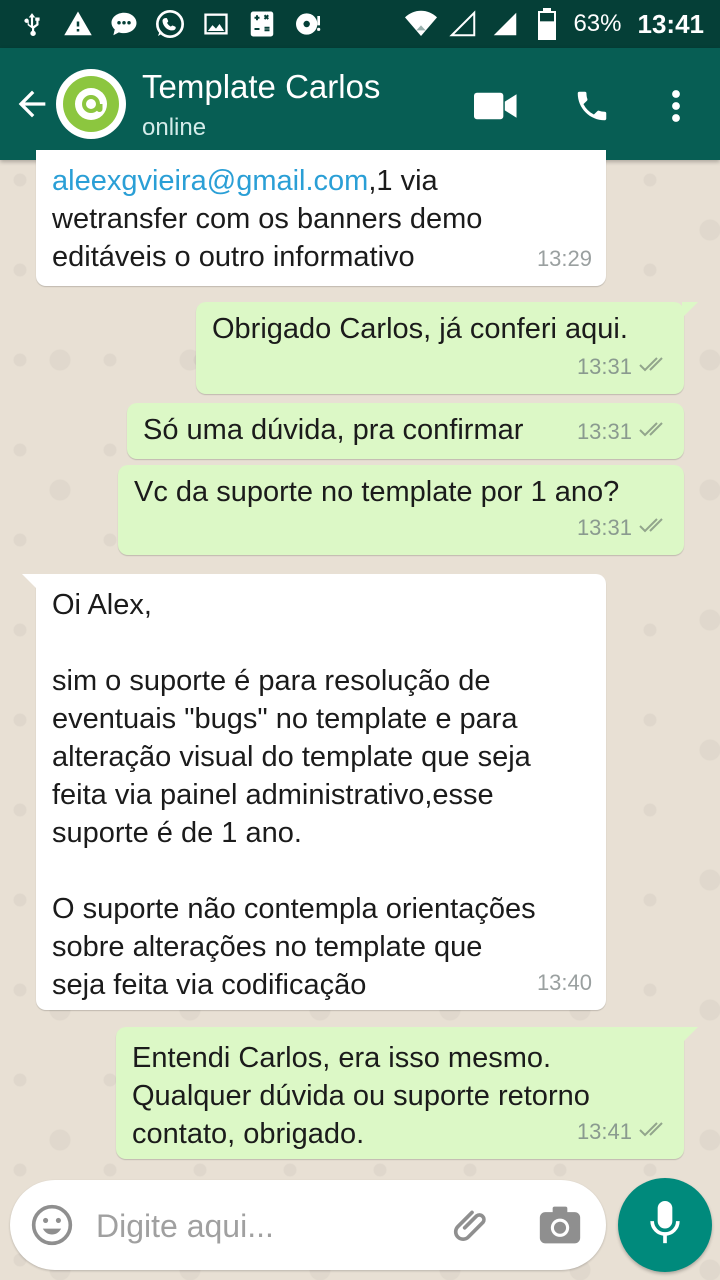 The height and width of the screenshot is (1280, 720). I want to click on wifi-icon, so click(421, 24).